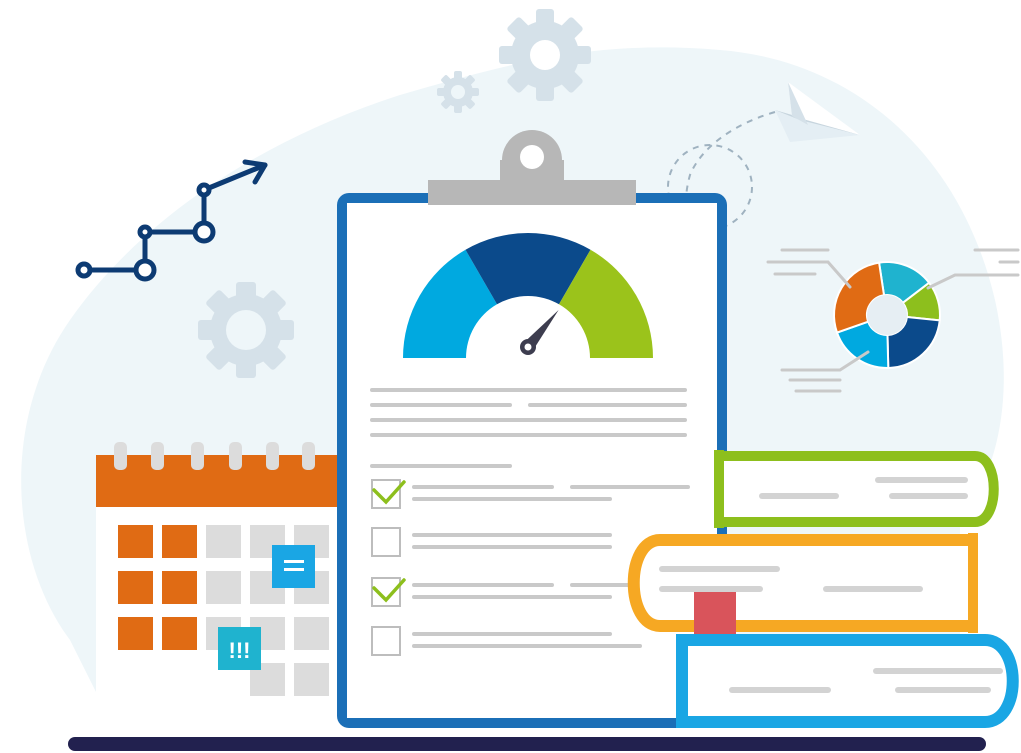 Image resolution: width=1021 pixels, height=753 pixels. What do you see at coordinates (246, 330) in the screenshot?
I see `gear-icon-left` at bounding box center [246, 330].